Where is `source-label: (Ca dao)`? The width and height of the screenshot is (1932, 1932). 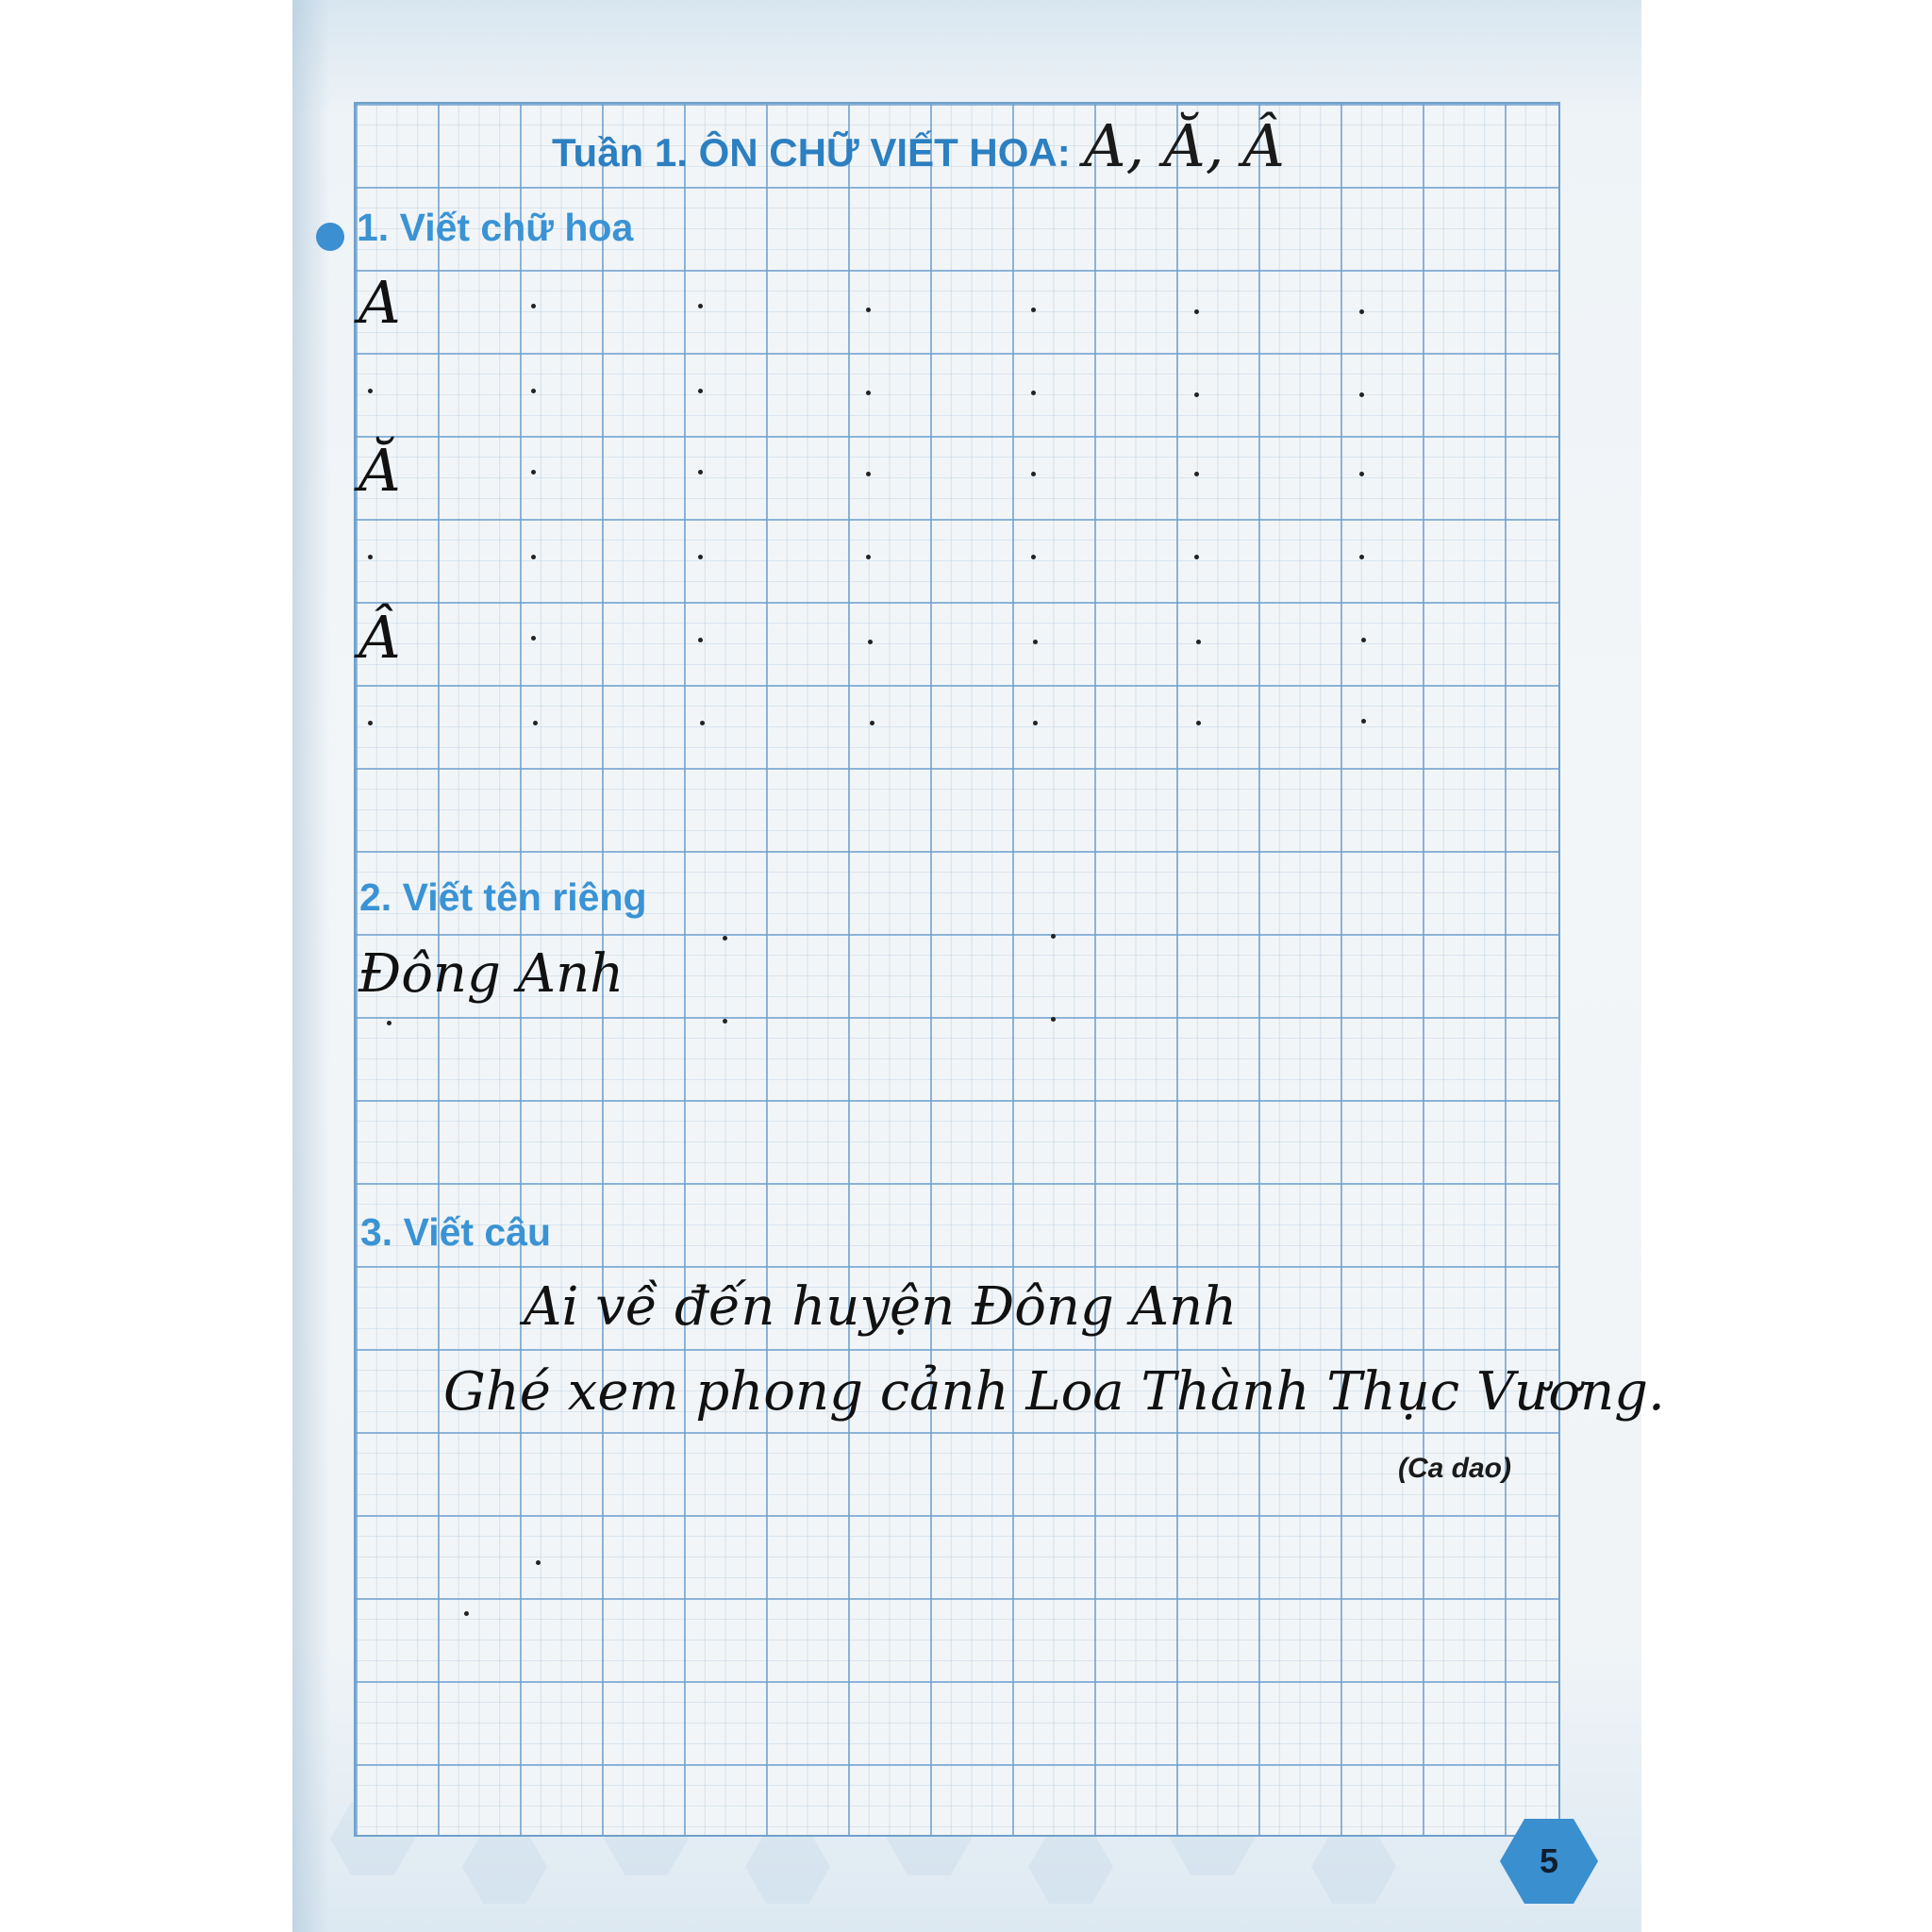
source-label: (Ca dao) is located at coordinates (1454, 1469).